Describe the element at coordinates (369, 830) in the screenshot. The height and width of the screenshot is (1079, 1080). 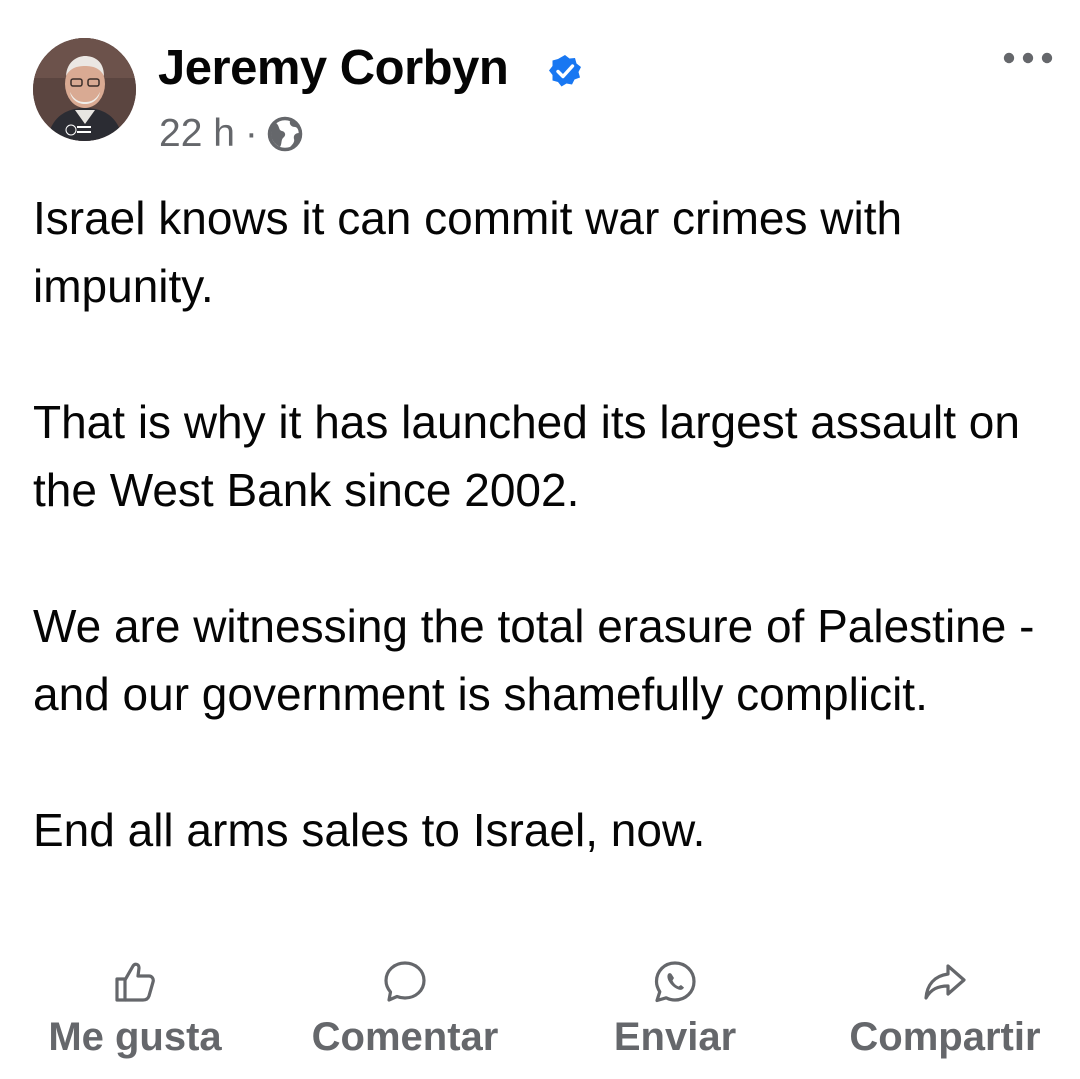
I see `post-paragraph: End all arms sales to Israel, now.` at that location.